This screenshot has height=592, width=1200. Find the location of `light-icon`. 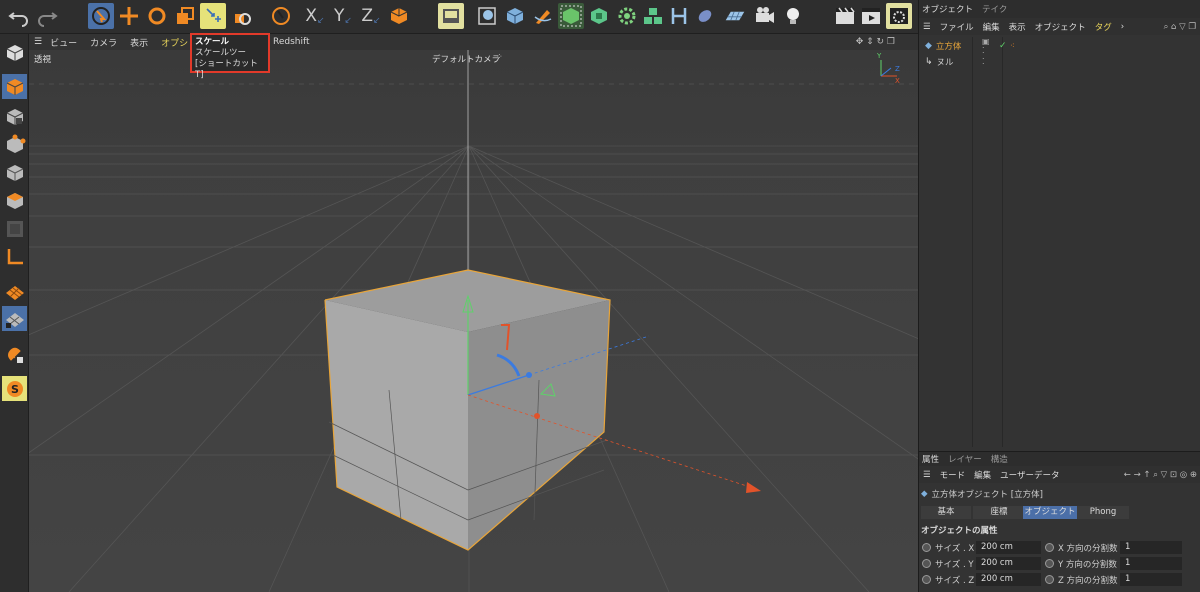

light-icon is located at coordinates (793, 16).